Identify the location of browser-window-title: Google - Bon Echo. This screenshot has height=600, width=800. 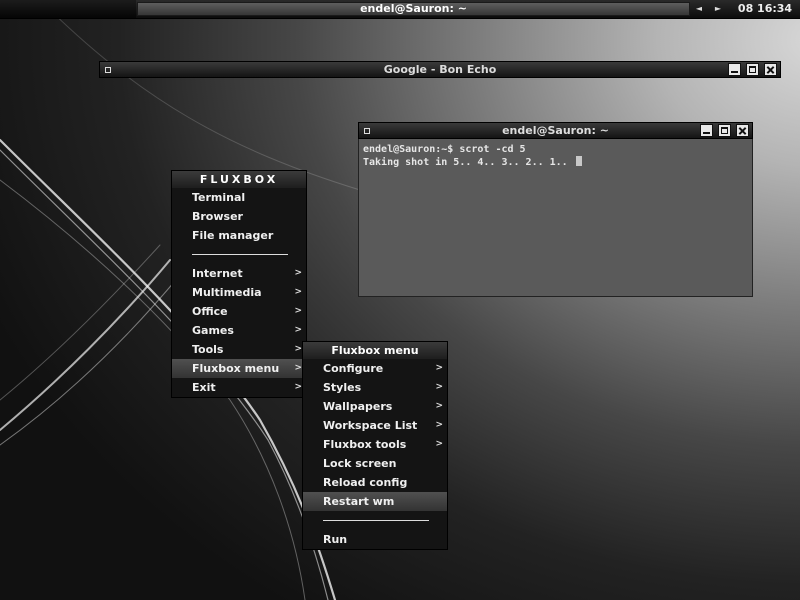
(440, 69).